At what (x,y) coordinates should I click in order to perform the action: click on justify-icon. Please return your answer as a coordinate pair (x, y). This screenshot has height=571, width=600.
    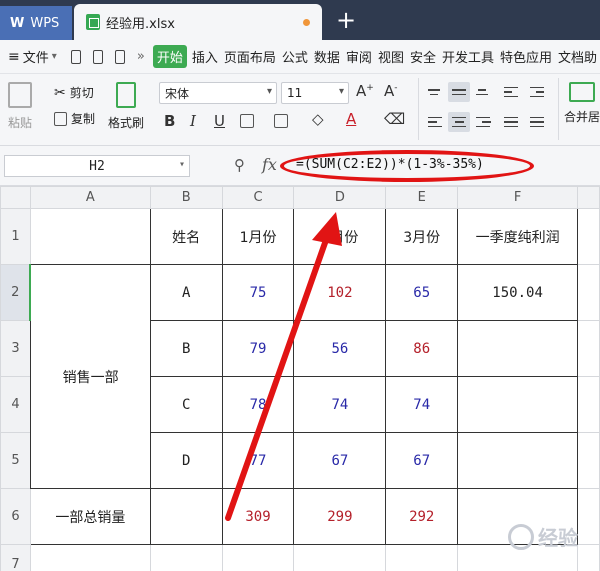
    Looking at the image, I should click on (511, 122).